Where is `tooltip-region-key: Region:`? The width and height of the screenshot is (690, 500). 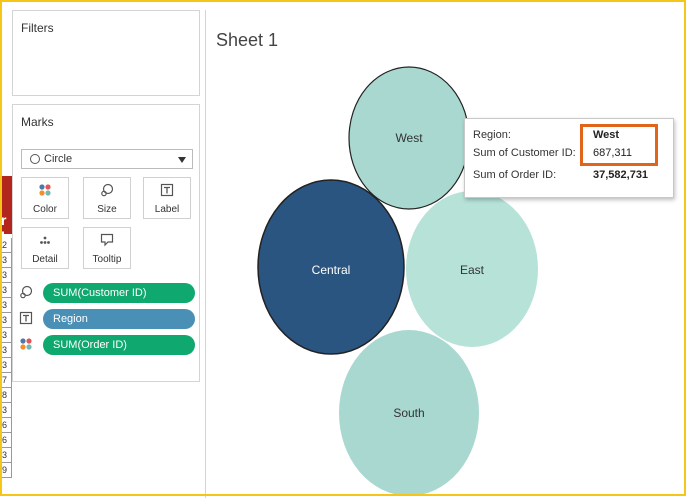 tooltip-region-key: Region: is located at coordinates (492, 135).